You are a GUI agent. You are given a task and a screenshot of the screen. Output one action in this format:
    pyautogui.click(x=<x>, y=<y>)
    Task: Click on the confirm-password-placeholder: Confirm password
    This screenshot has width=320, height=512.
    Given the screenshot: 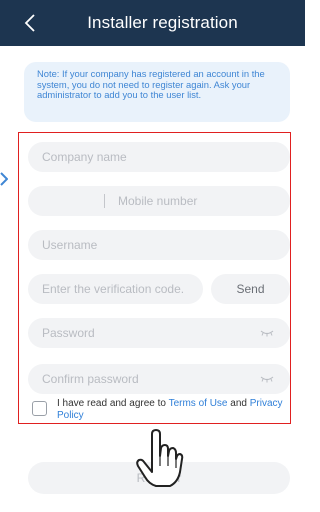 What is the action you would take?
    pyautogui.click(x=90, y=379)
    